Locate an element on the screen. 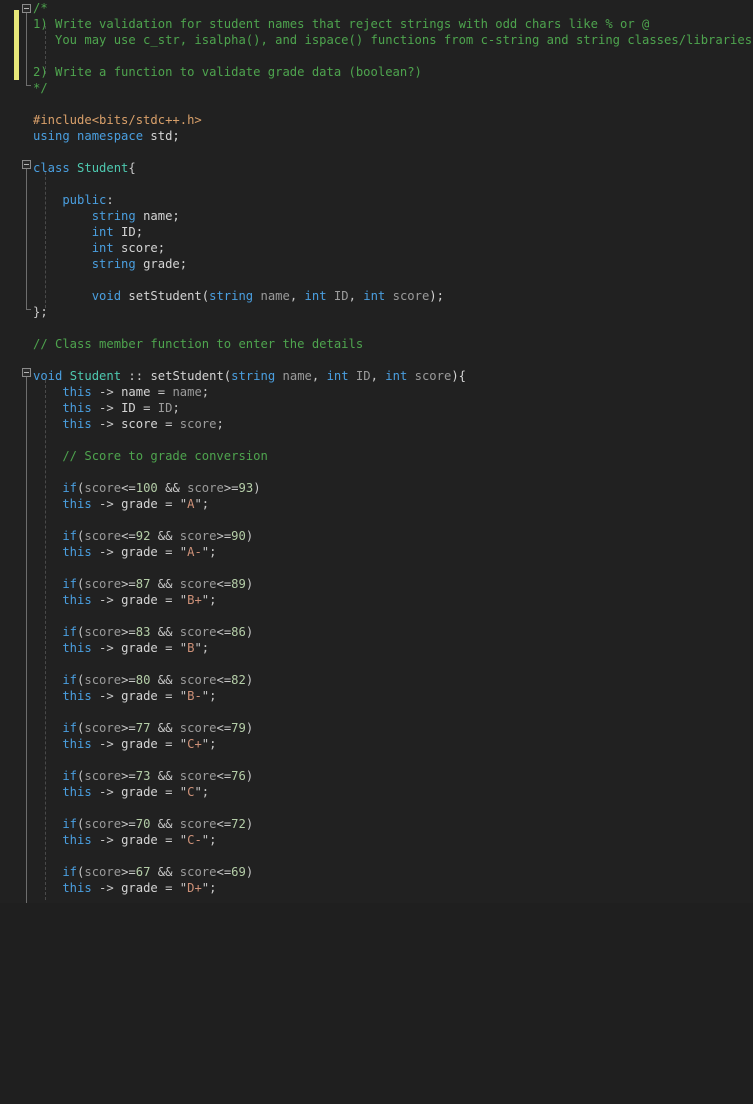 The image size is (753, 1104). code-line: if(score>=70 && score<=72) is located at coordinates (143, 824).